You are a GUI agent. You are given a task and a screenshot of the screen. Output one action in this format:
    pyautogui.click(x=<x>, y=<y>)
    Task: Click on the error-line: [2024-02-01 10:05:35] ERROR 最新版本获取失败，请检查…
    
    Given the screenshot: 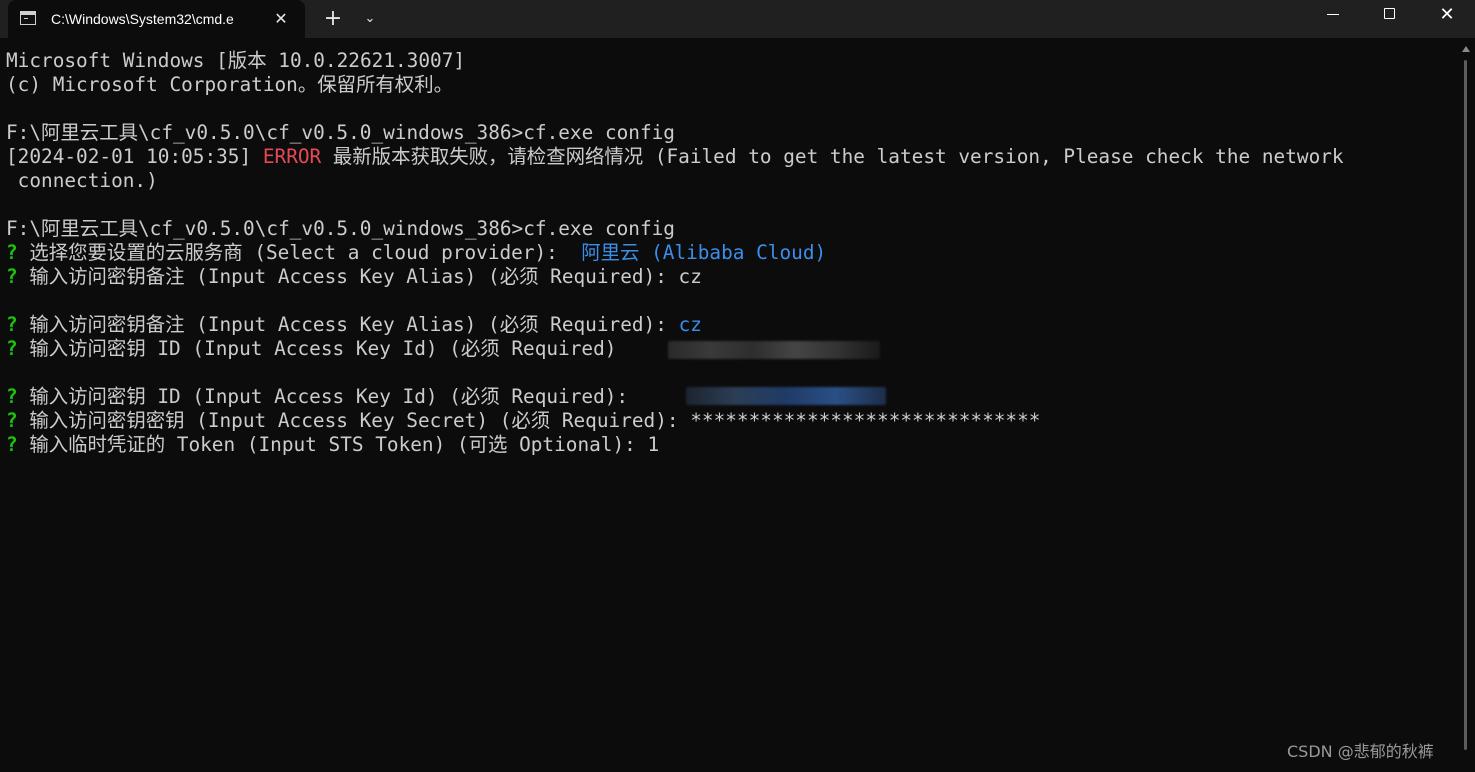 What is the action you would take?
    pyautogui.click(x=675, y=157)
    